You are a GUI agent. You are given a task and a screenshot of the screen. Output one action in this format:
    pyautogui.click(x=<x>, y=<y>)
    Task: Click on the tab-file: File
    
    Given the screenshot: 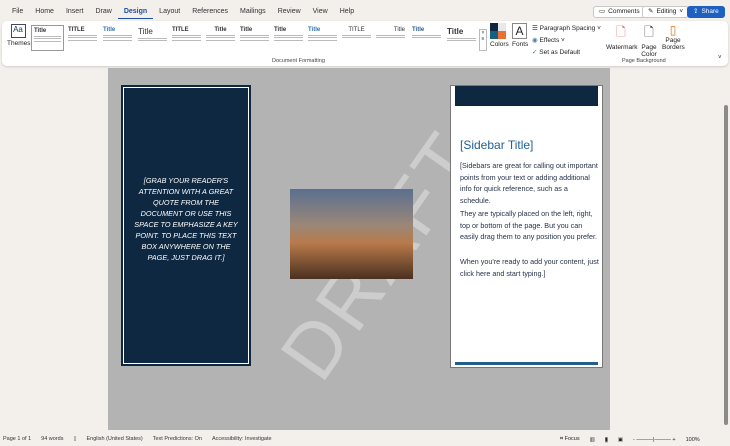 What is the action you would take?
    pyautogui.click(x=17, y=12)
    